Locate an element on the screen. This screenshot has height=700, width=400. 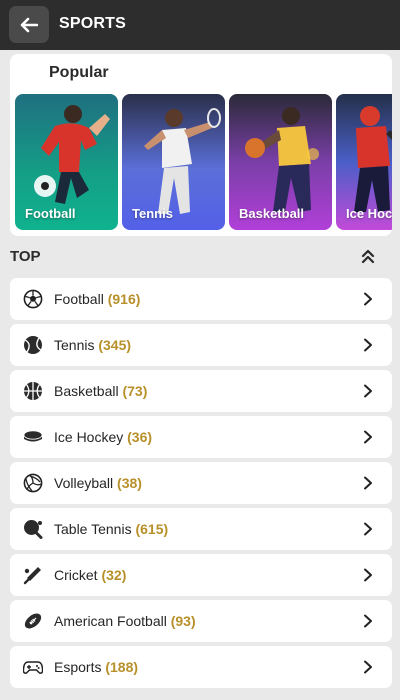
sport-row-label: Football (916) is located at coordinates (97, 299).